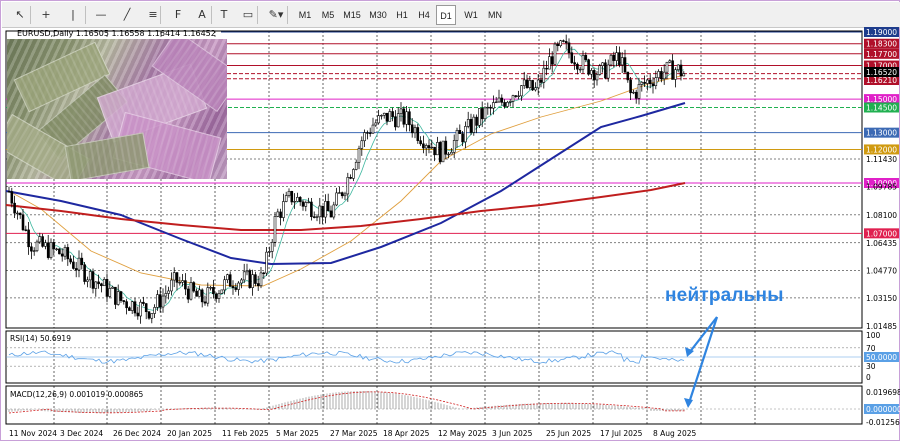 The height and width of the screenshot is (441, 900). What do you see at coordinates (117, 109) in the screenshot?
I see `money-photo` at bounding box center [117, 109].